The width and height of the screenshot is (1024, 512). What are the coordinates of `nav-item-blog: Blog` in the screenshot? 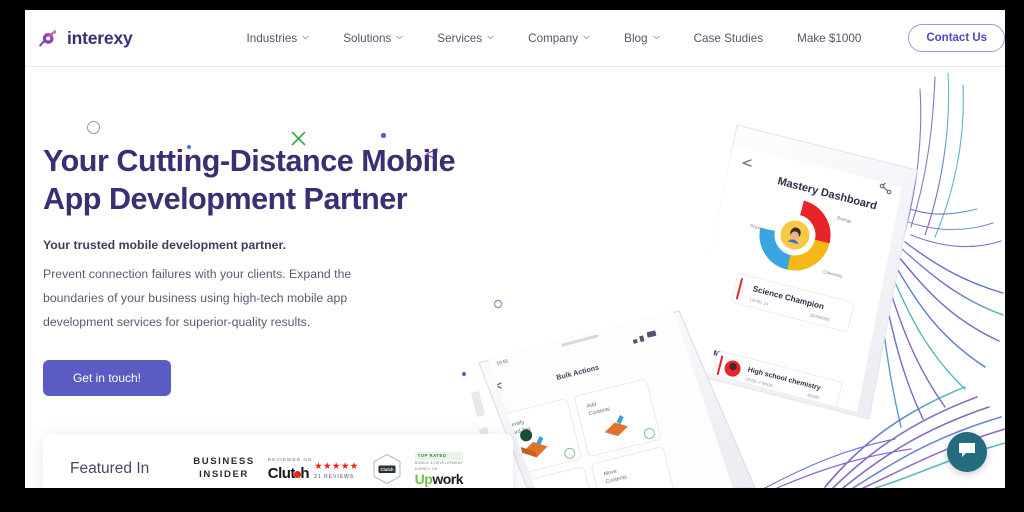 It's located at (641, 38).